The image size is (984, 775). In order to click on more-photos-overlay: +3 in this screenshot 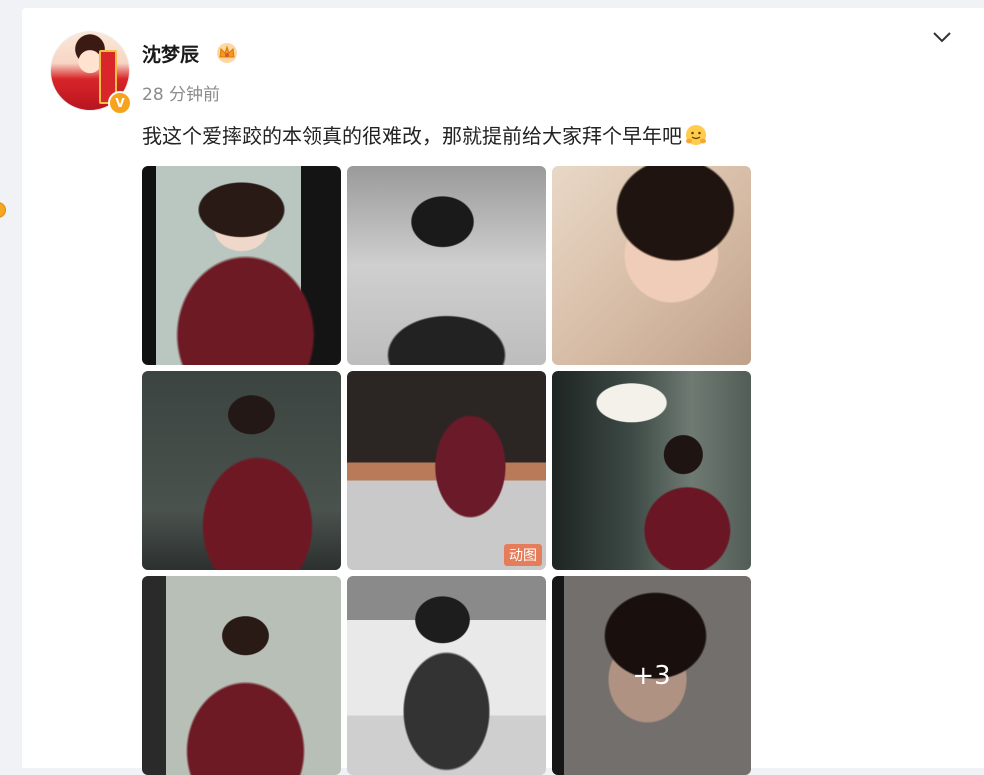, I will do `click(651, 675)`.